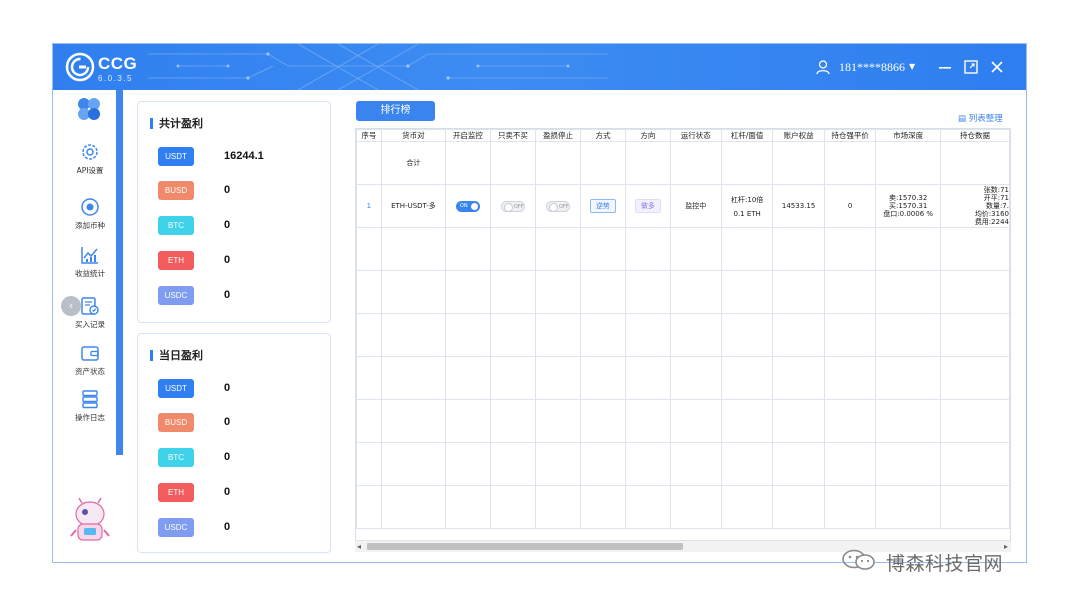  I want to click on panel-title: 当日盈利, so click(176, 355).